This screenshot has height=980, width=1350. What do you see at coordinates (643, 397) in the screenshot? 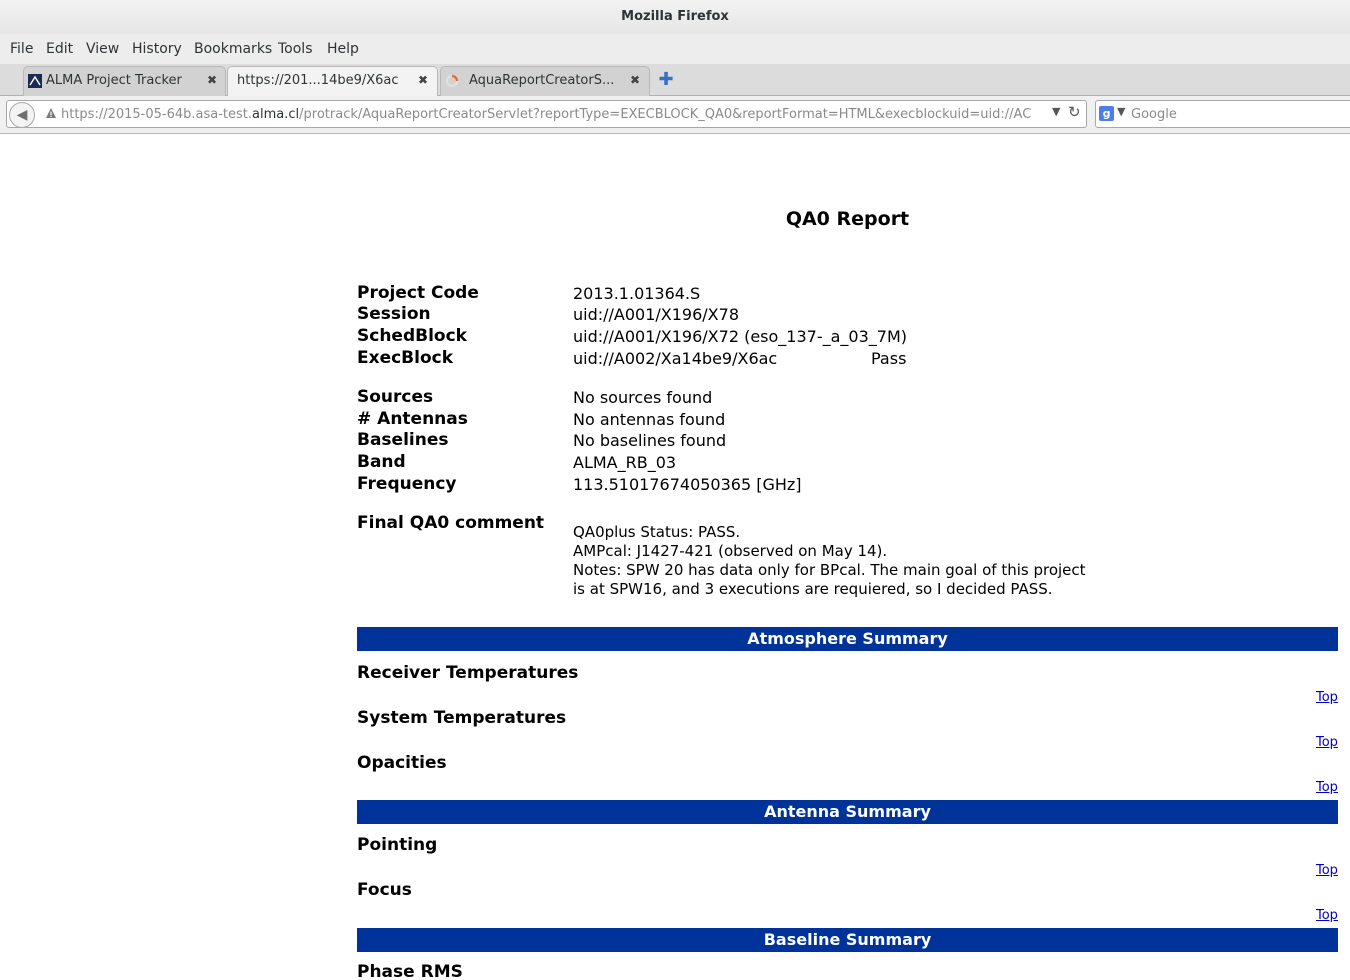
I see `value-sources: No sources found` at bounding box center [643, 397].